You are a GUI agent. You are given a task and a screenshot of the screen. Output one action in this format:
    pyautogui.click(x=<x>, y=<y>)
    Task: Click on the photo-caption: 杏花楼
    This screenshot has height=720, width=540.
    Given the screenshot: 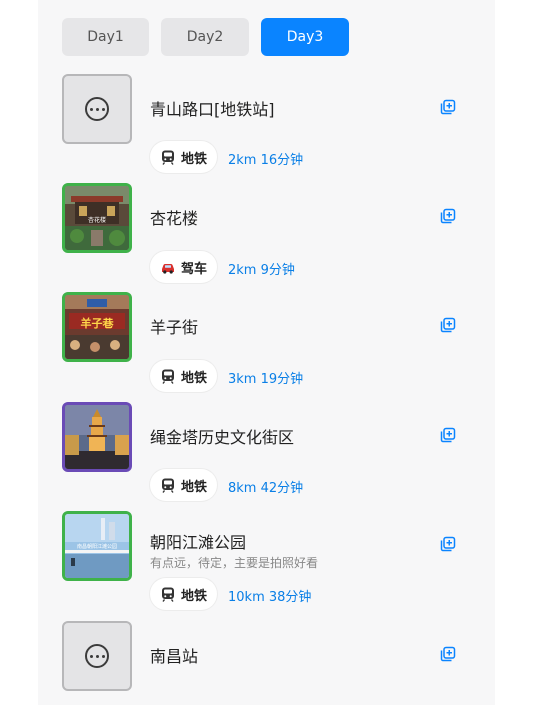 What is the action you would take?
    pyautogui.click(x=97, y=220)
    